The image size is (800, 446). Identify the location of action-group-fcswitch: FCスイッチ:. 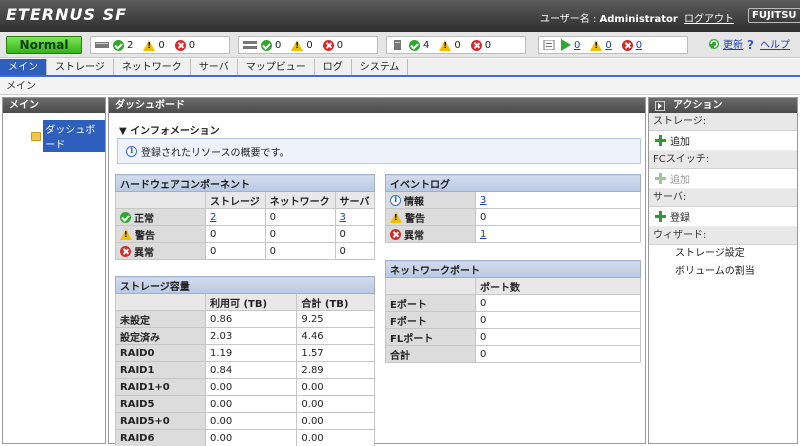
(723, 160).